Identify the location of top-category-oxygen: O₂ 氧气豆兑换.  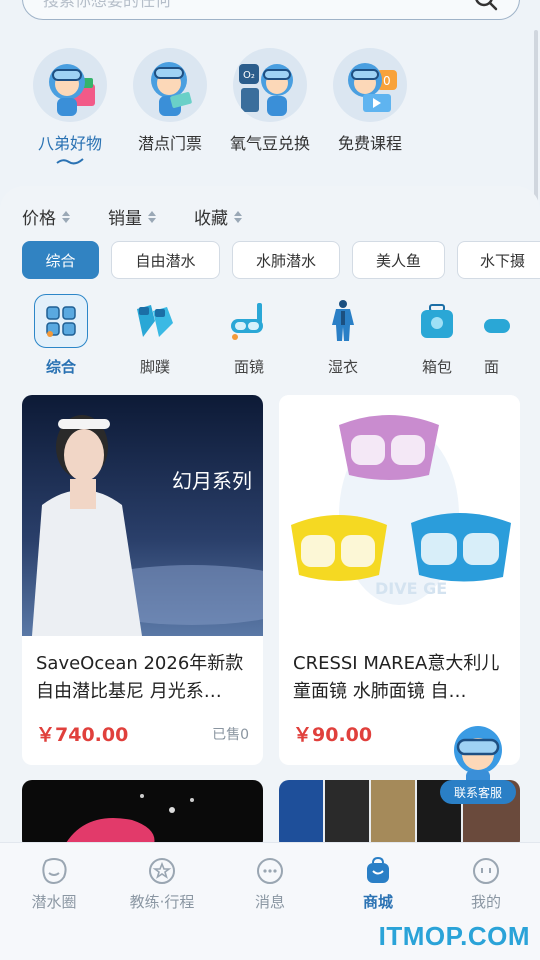
(270, 108).